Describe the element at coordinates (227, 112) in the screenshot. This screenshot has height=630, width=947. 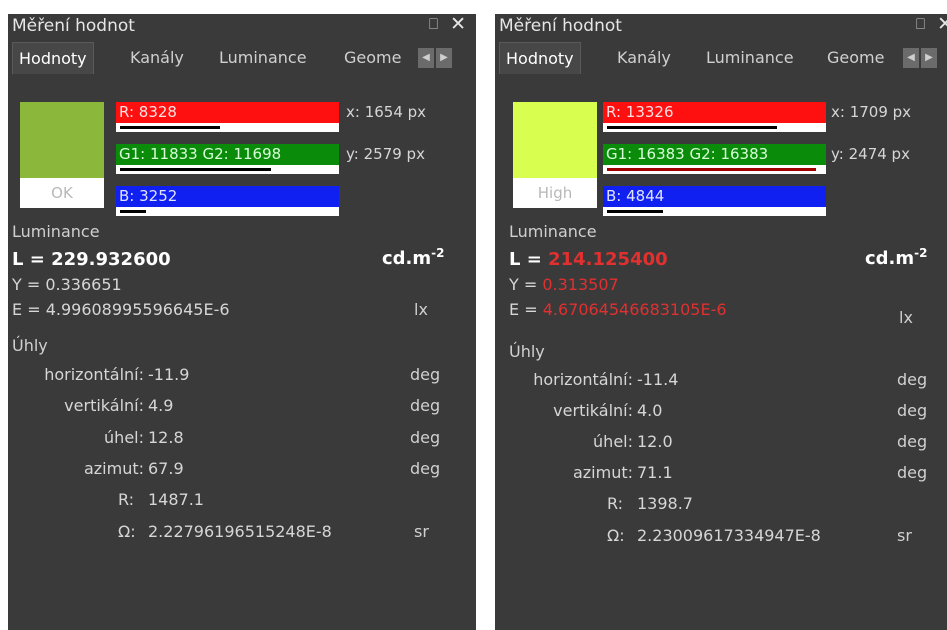
I see `red-channel-value: R: 8328` at that location.